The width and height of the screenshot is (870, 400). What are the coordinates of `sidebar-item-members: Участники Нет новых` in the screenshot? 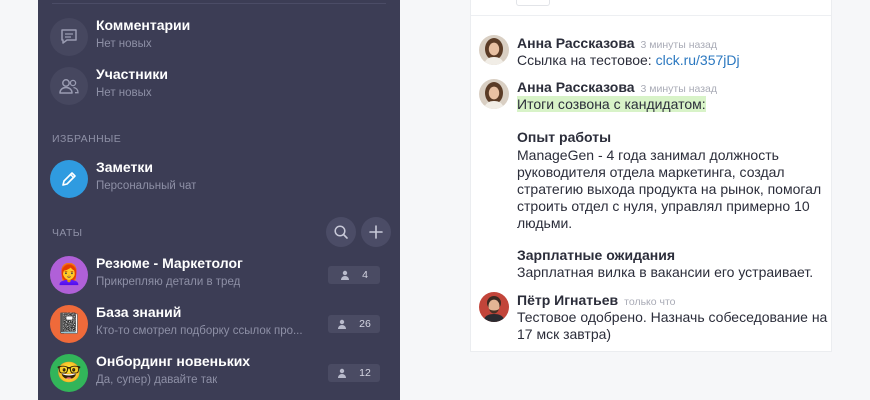 It's located at (220, 88).